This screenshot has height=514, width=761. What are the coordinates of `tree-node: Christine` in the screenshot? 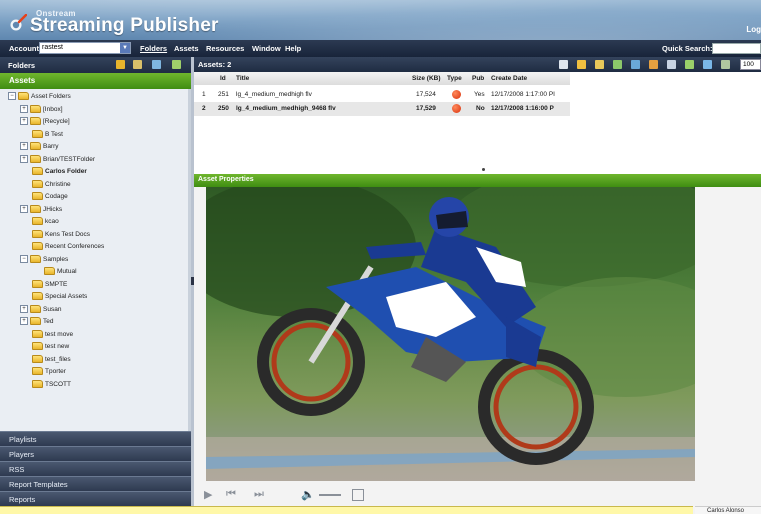 It's located at (51, 185).